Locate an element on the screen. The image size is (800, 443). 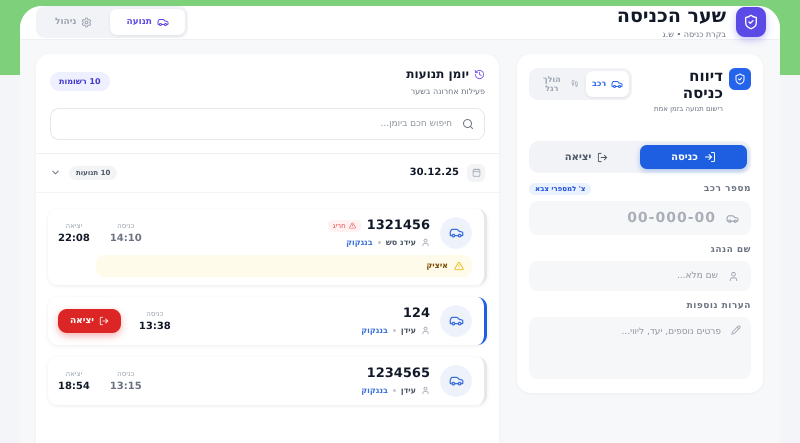
pencil-icon is located at coordinates (736, 330).